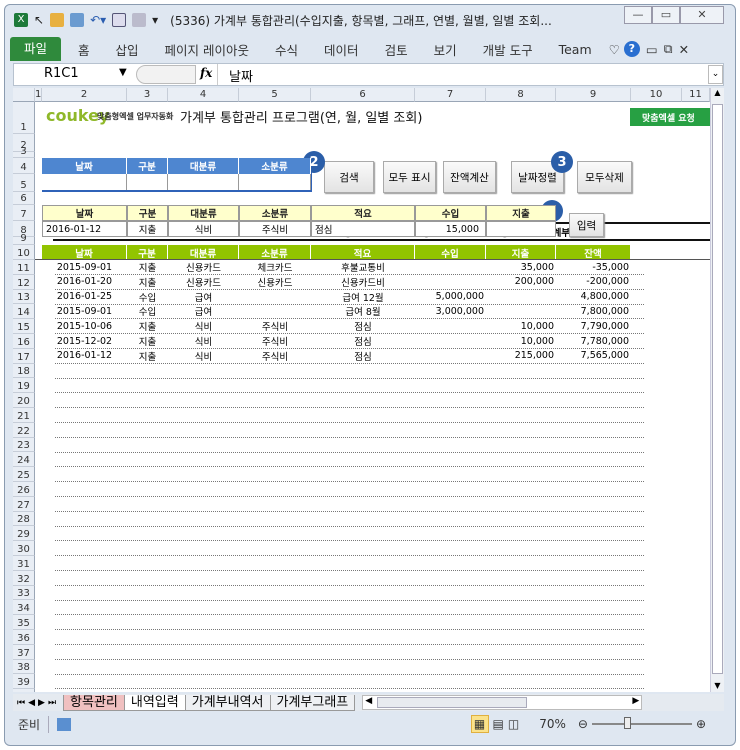  I want to click on tab-page-layout: 페이지 레이아웃, so click(207, 49).